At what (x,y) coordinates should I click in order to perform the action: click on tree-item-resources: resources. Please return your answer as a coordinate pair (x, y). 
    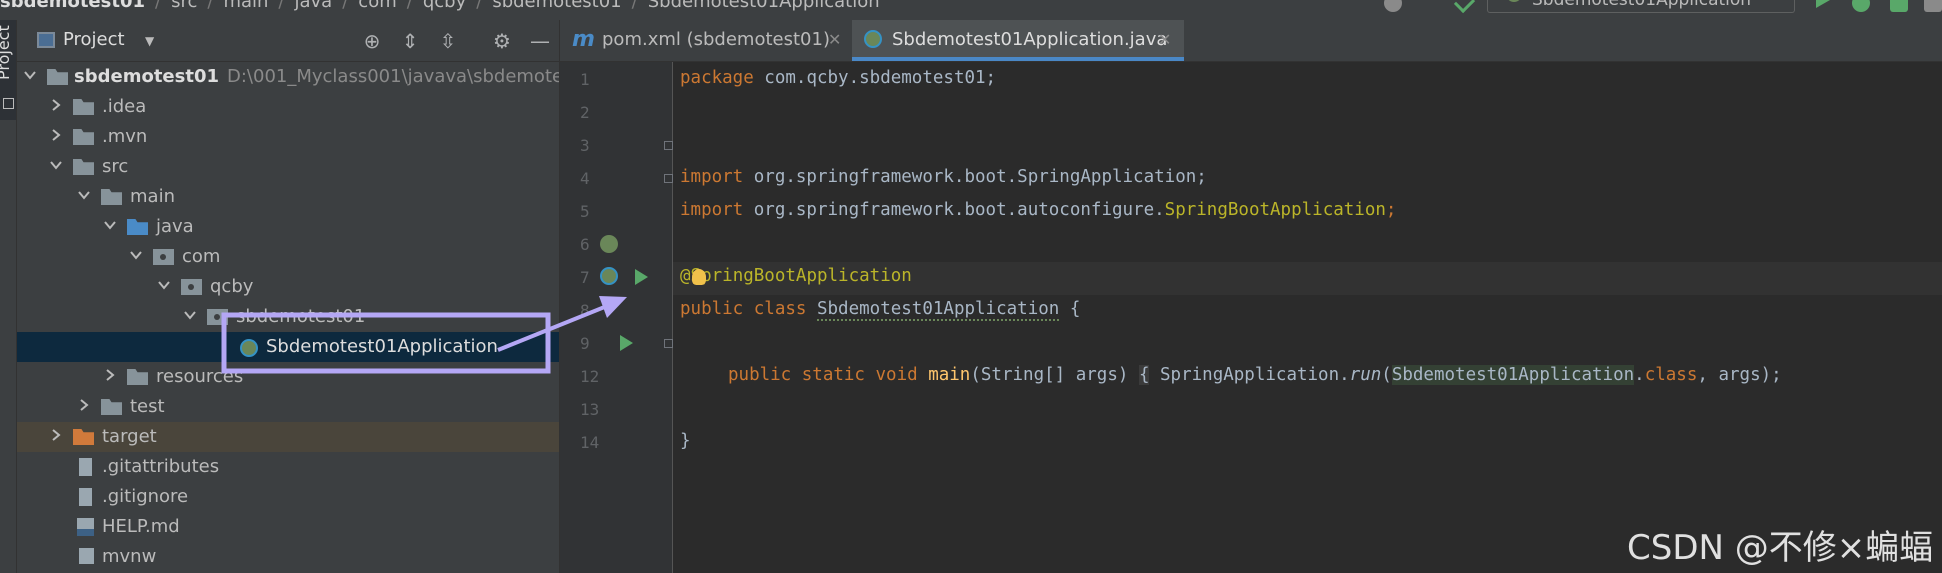
    Looking at the image, I should click on (288, 377).